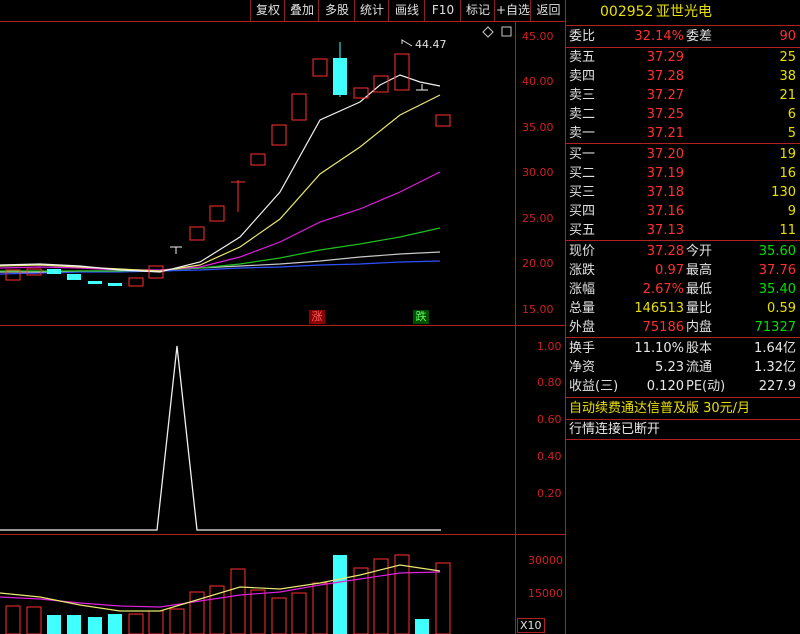 This screenshot has height=634, width=800. Describe the element at coordinates (228, 594) in the screenshot. I see `volume-bars` at that location.